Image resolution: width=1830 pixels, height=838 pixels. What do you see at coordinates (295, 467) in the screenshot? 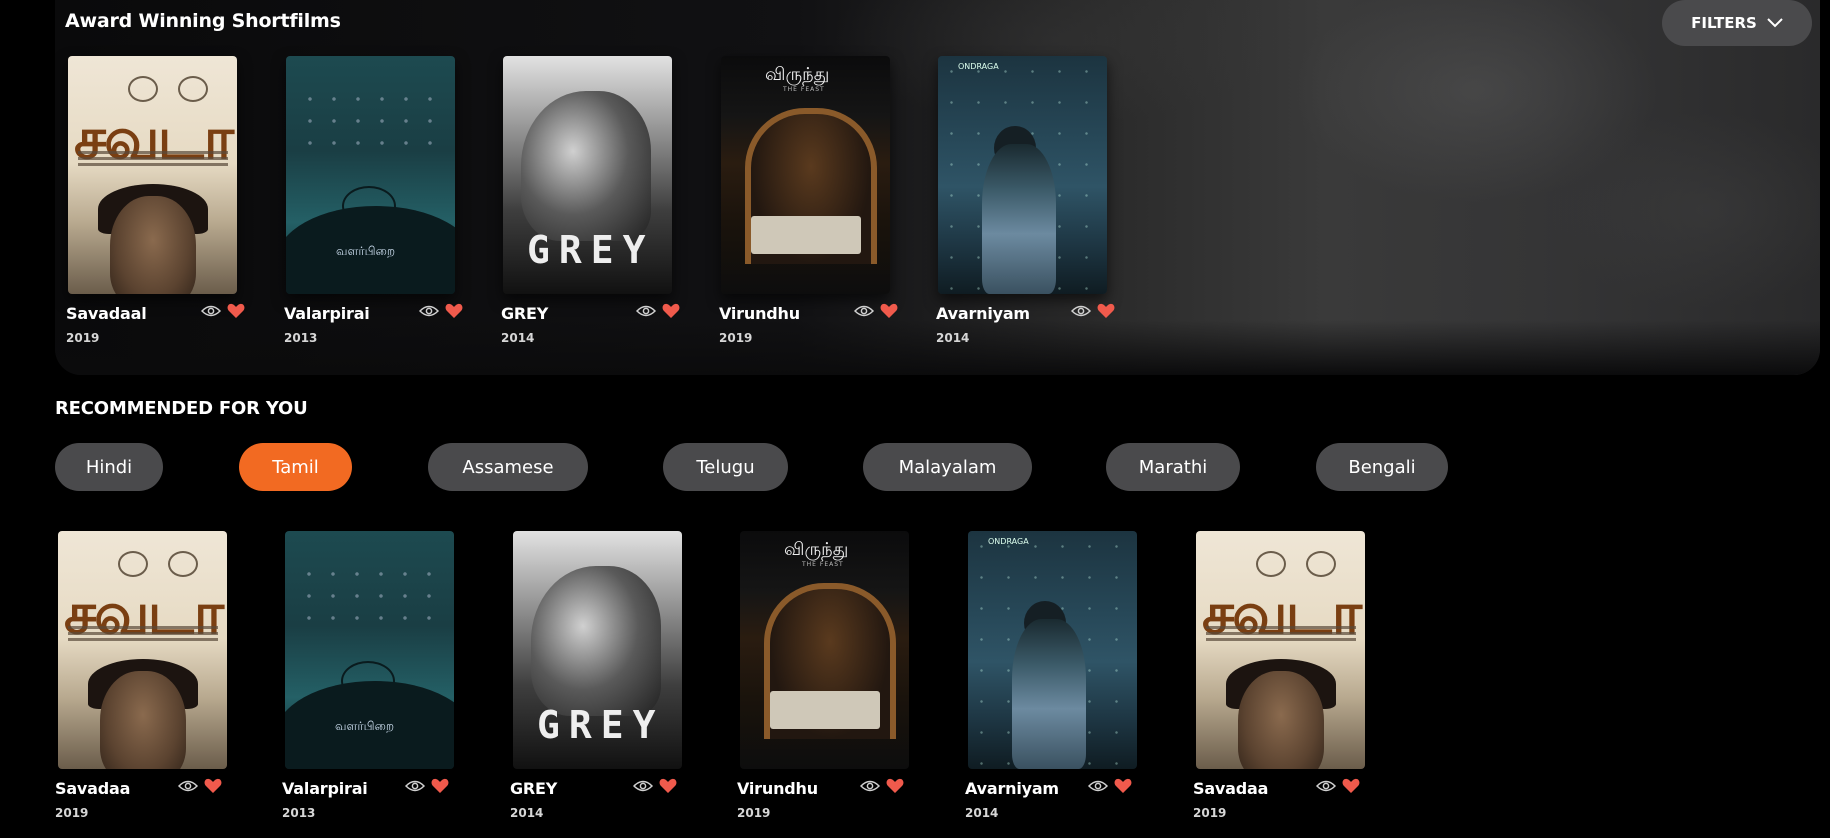
I see `language-pill-tamil: Tamil` at bounding box center [295, 467].